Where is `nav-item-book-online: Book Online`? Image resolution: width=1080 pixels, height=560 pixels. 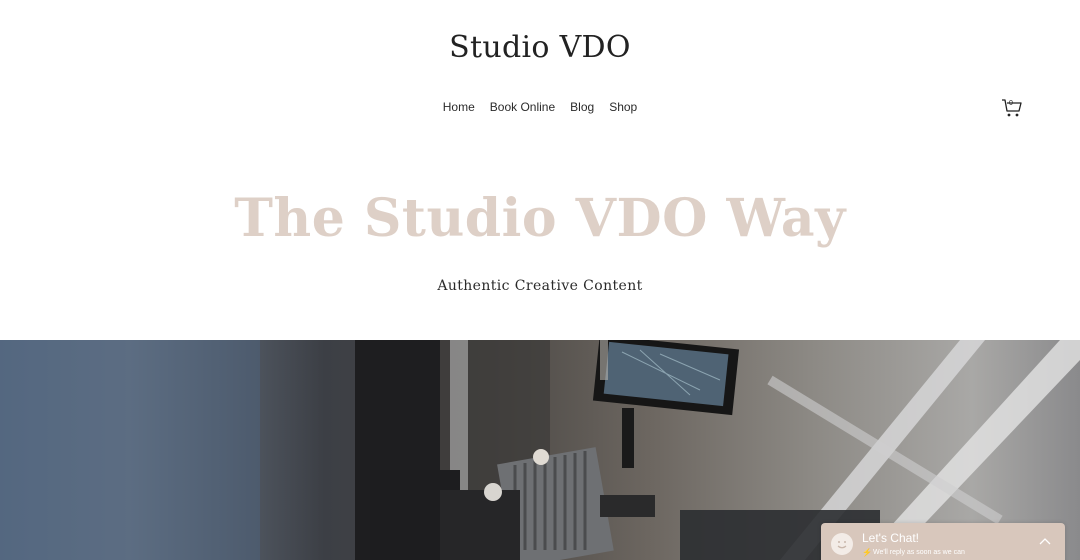 nav-item-book-online: Book Online is located at coordinates (522, 107).